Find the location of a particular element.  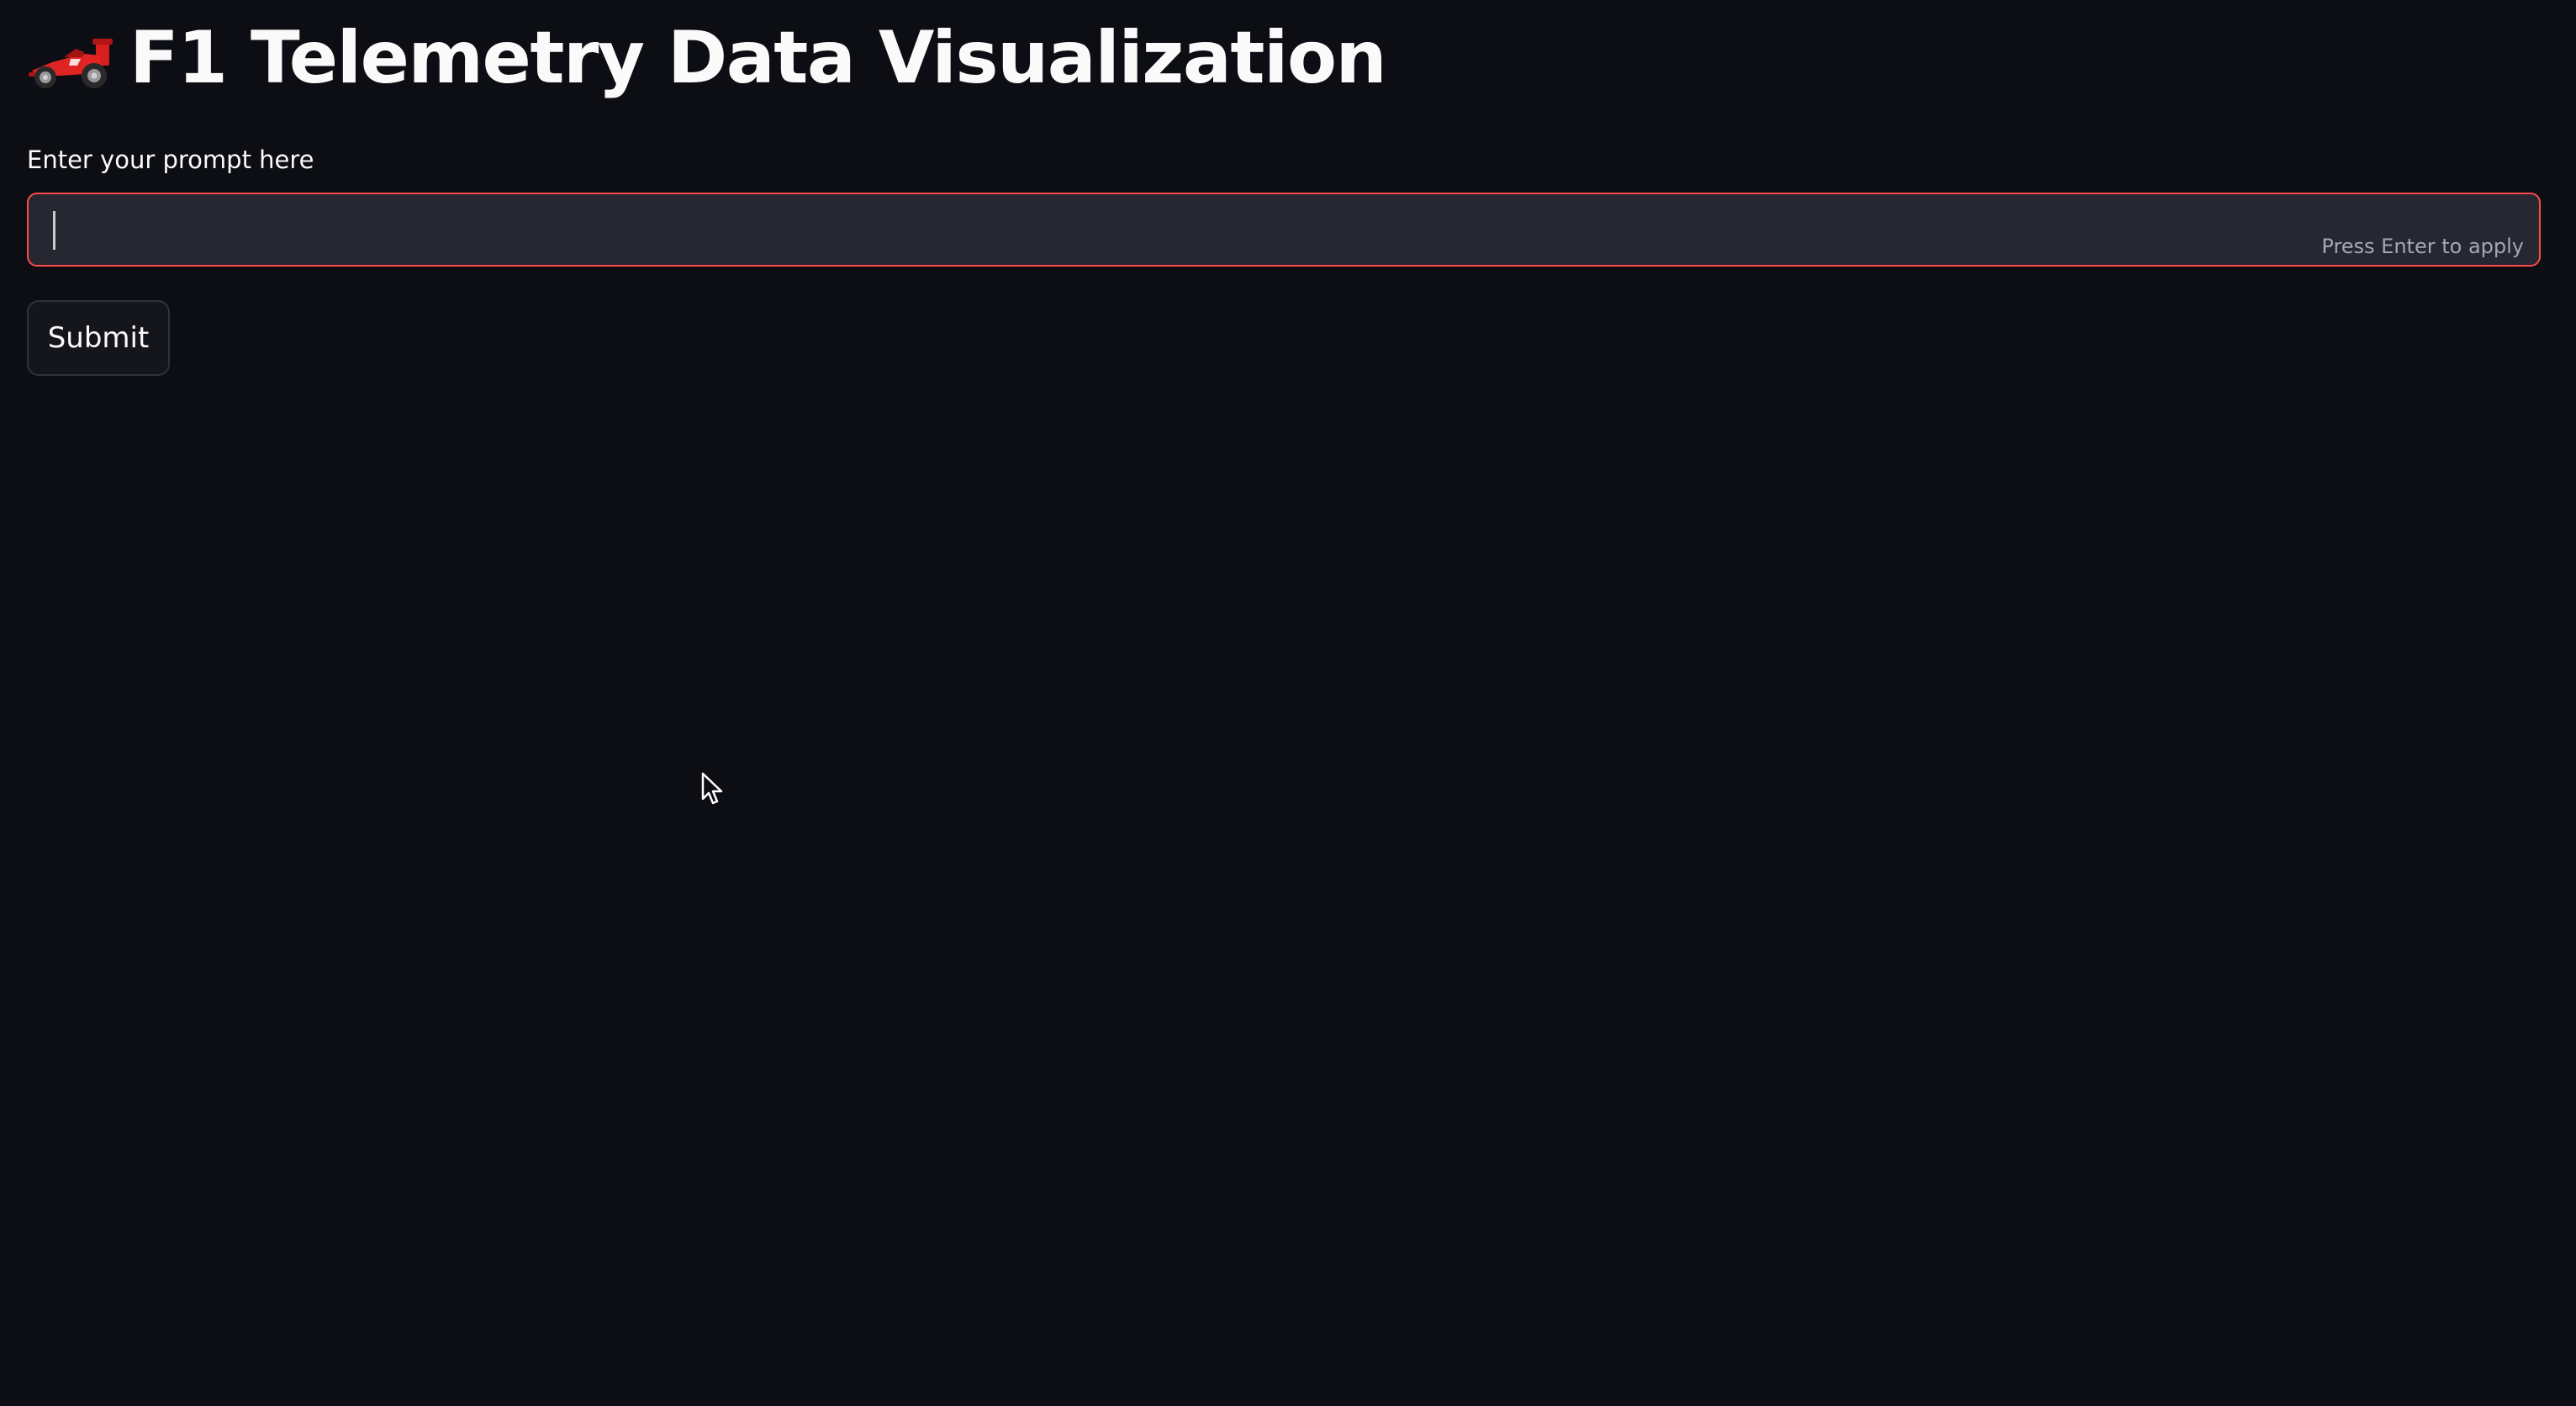

page-title: F1 Telemetry Data Visualization is located at coordinates (758, 58).